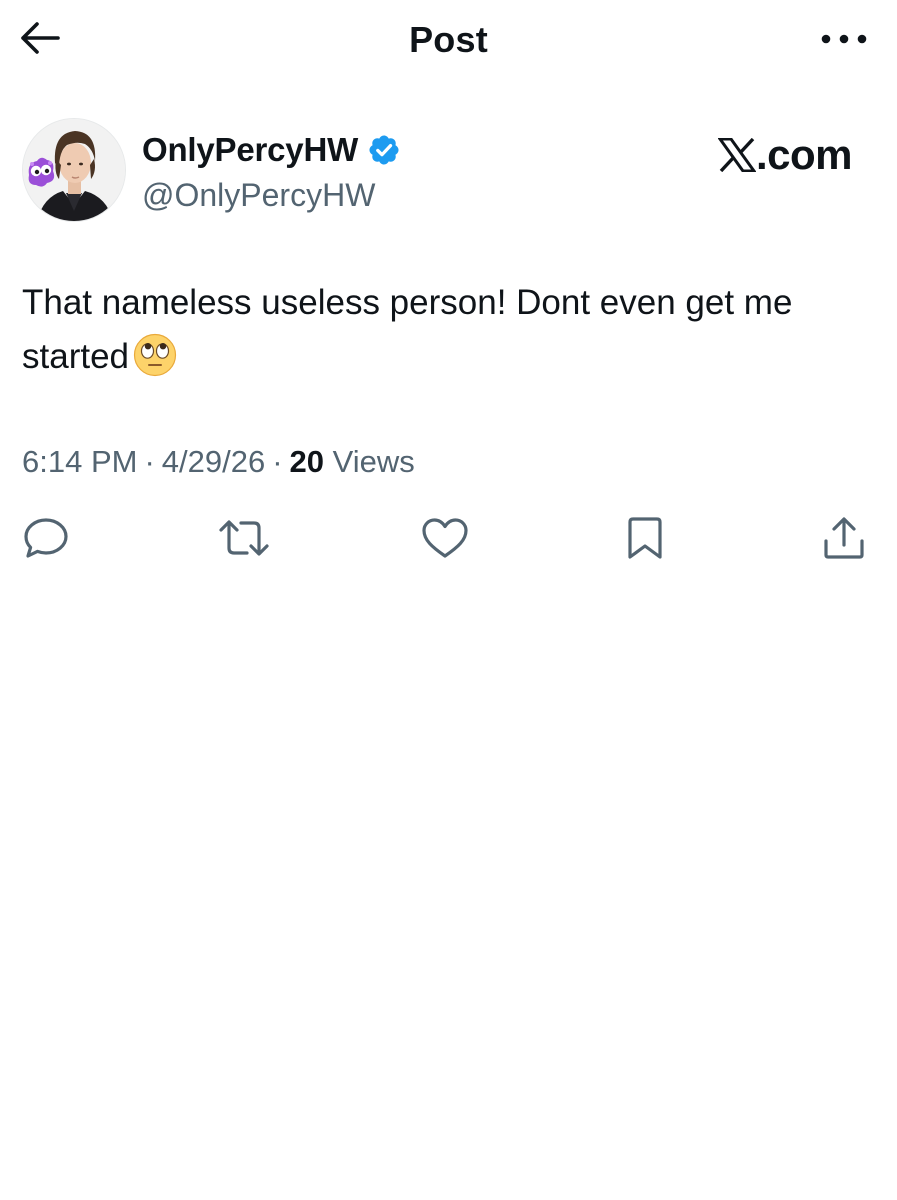  I want to click on top-nav-bar: Post, so click(448, 41).